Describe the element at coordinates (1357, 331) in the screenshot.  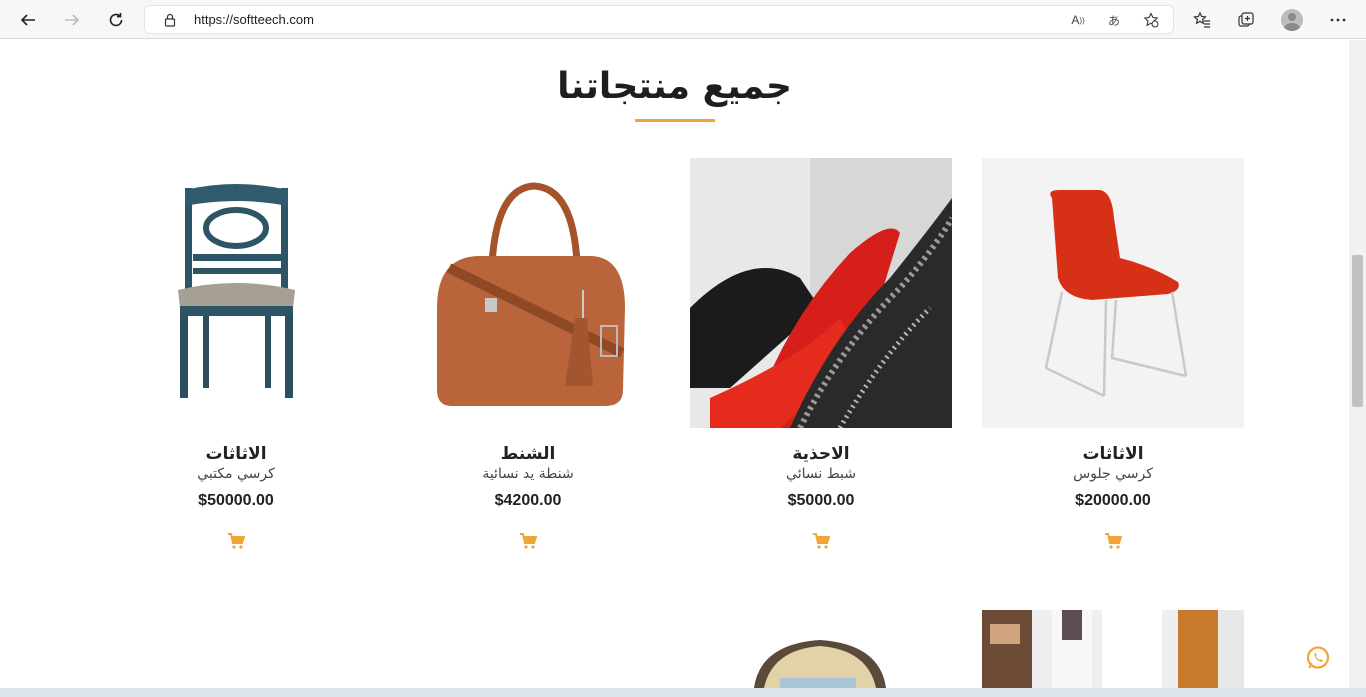
I see `scrollbar-thumb` at that location.